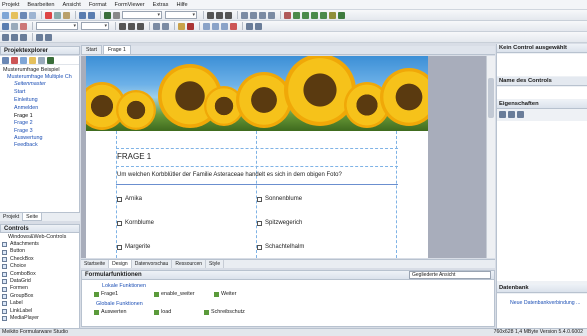 Image resolution: width=587 pixels, height=336 pixels. What do you see at coordinates (66, 15) in the screenshot?
I see `paste-icon` at bounding box center [66, 15].